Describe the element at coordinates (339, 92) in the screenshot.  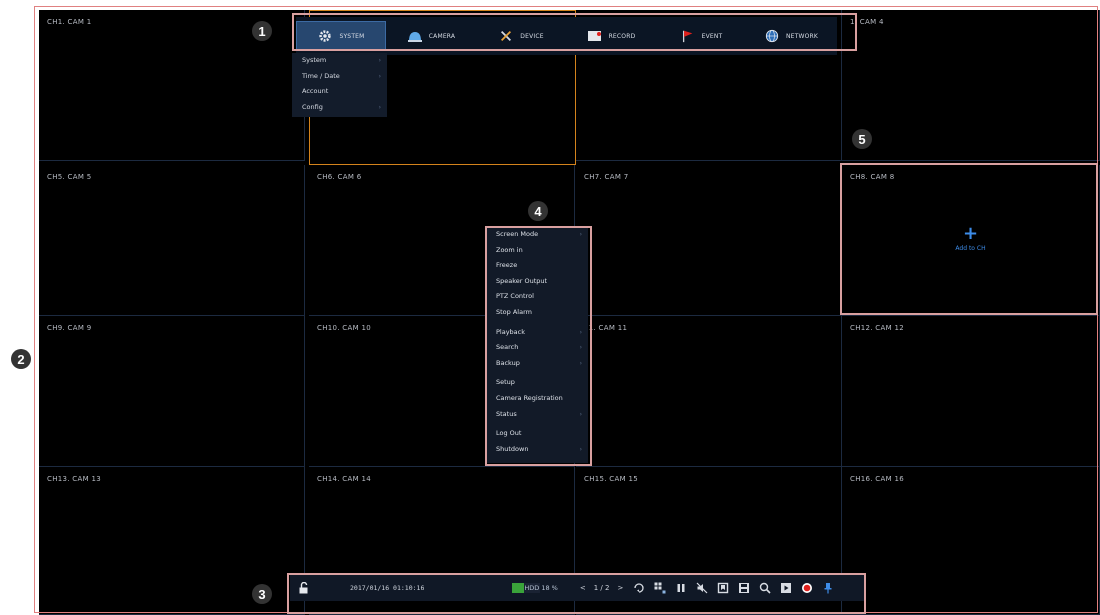
I see `system-menu-item-account: Account` at that location.